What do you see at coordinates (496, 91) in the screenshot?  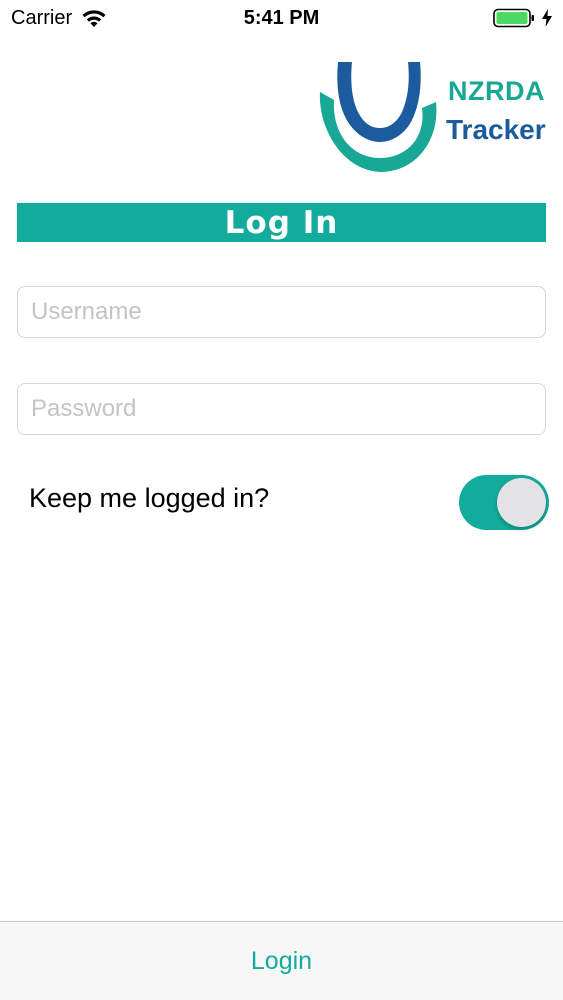 I see `logo-text-nzrda: NZRDA` at bounding box center [496, 91].